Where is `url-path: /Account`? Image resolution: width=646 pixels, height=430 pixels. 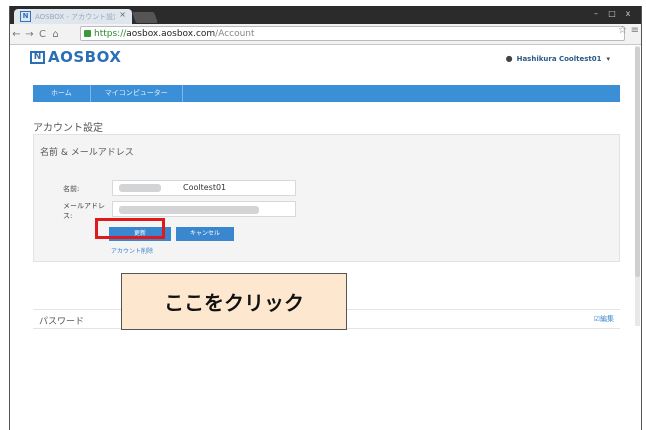
url-path: /Account is located at coordinates (235, 33).